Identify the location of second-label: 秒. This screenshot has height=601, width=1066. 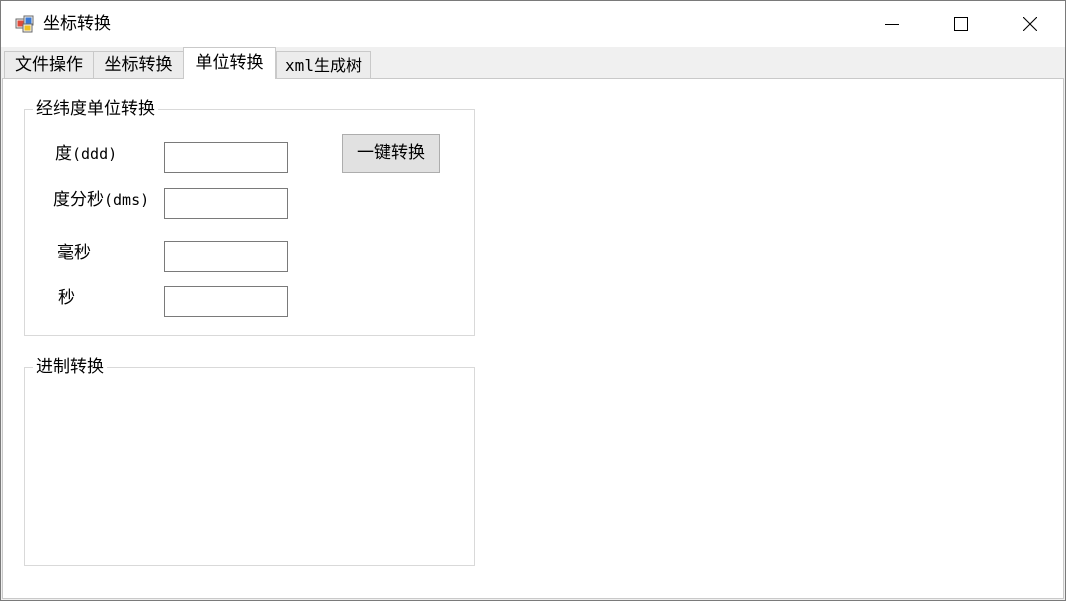
(66, 298).